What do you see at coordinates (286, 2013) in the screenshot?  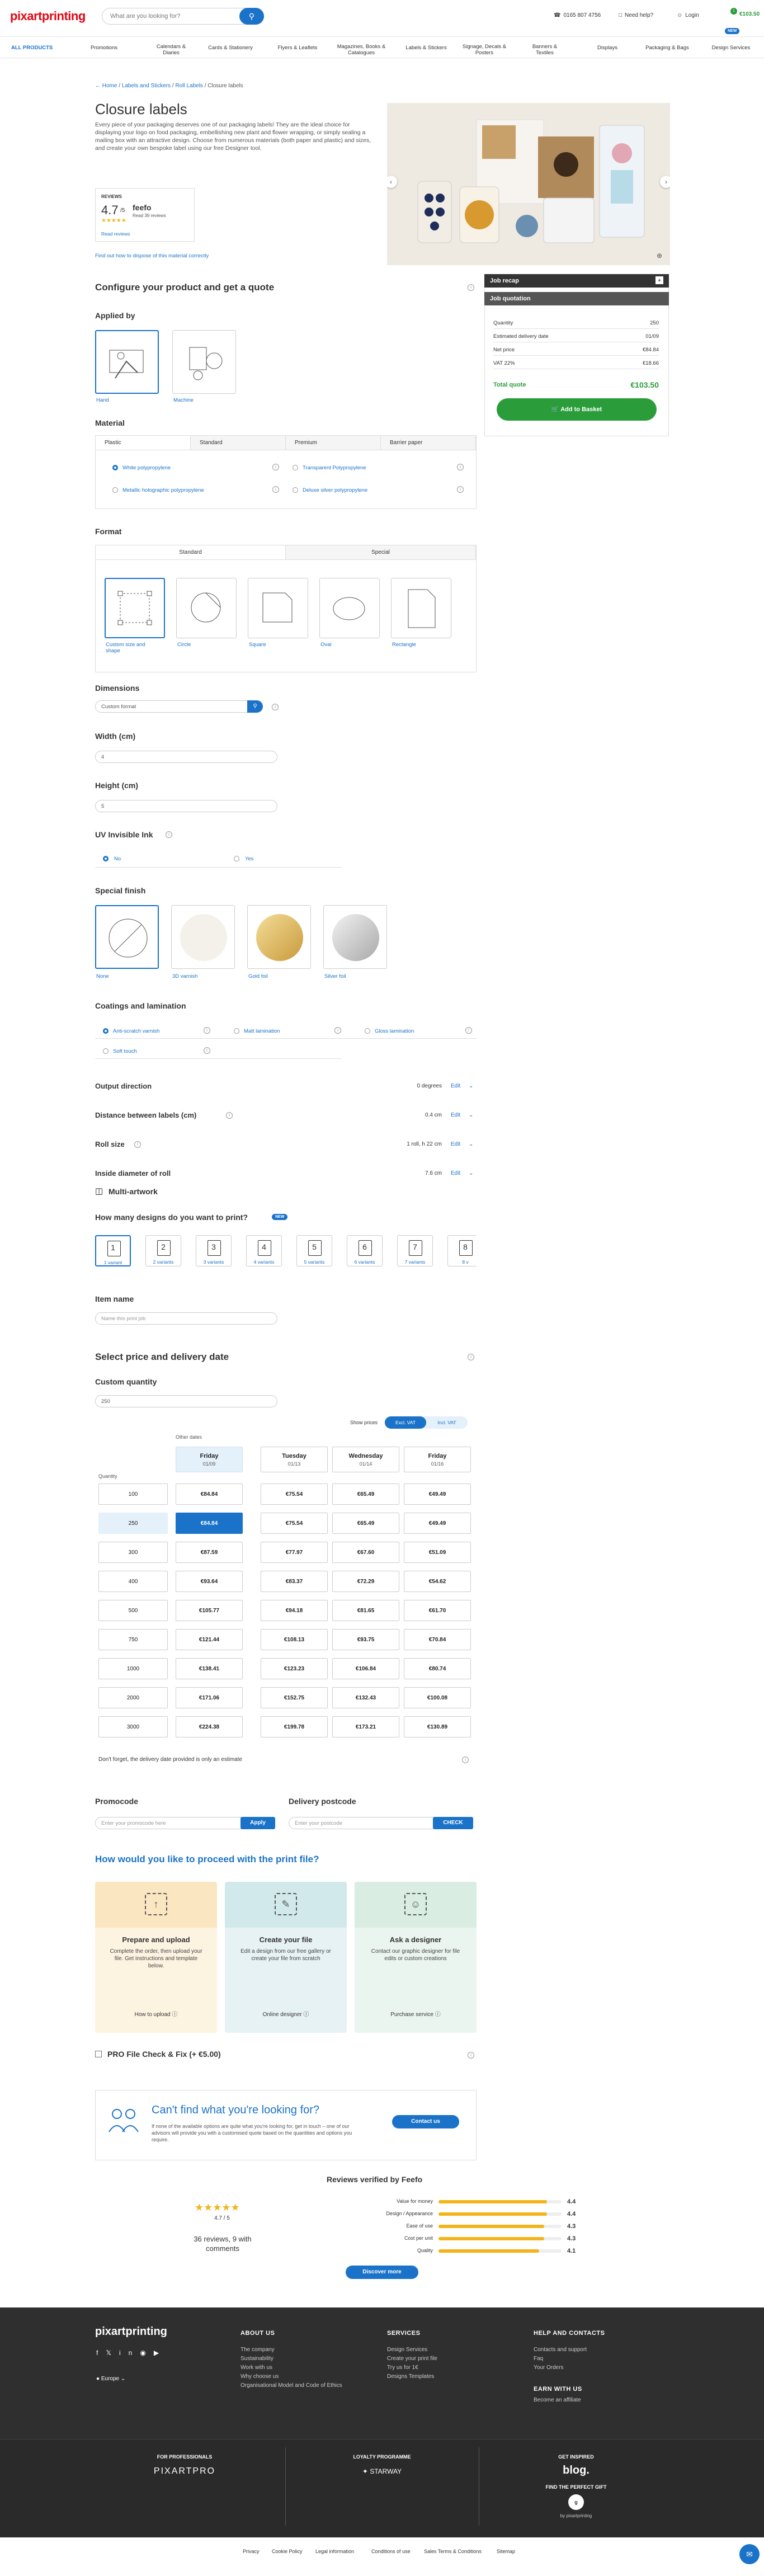 I see `proceed-card-link: Online designer ⓘ` at bounding box center [286, 2013].